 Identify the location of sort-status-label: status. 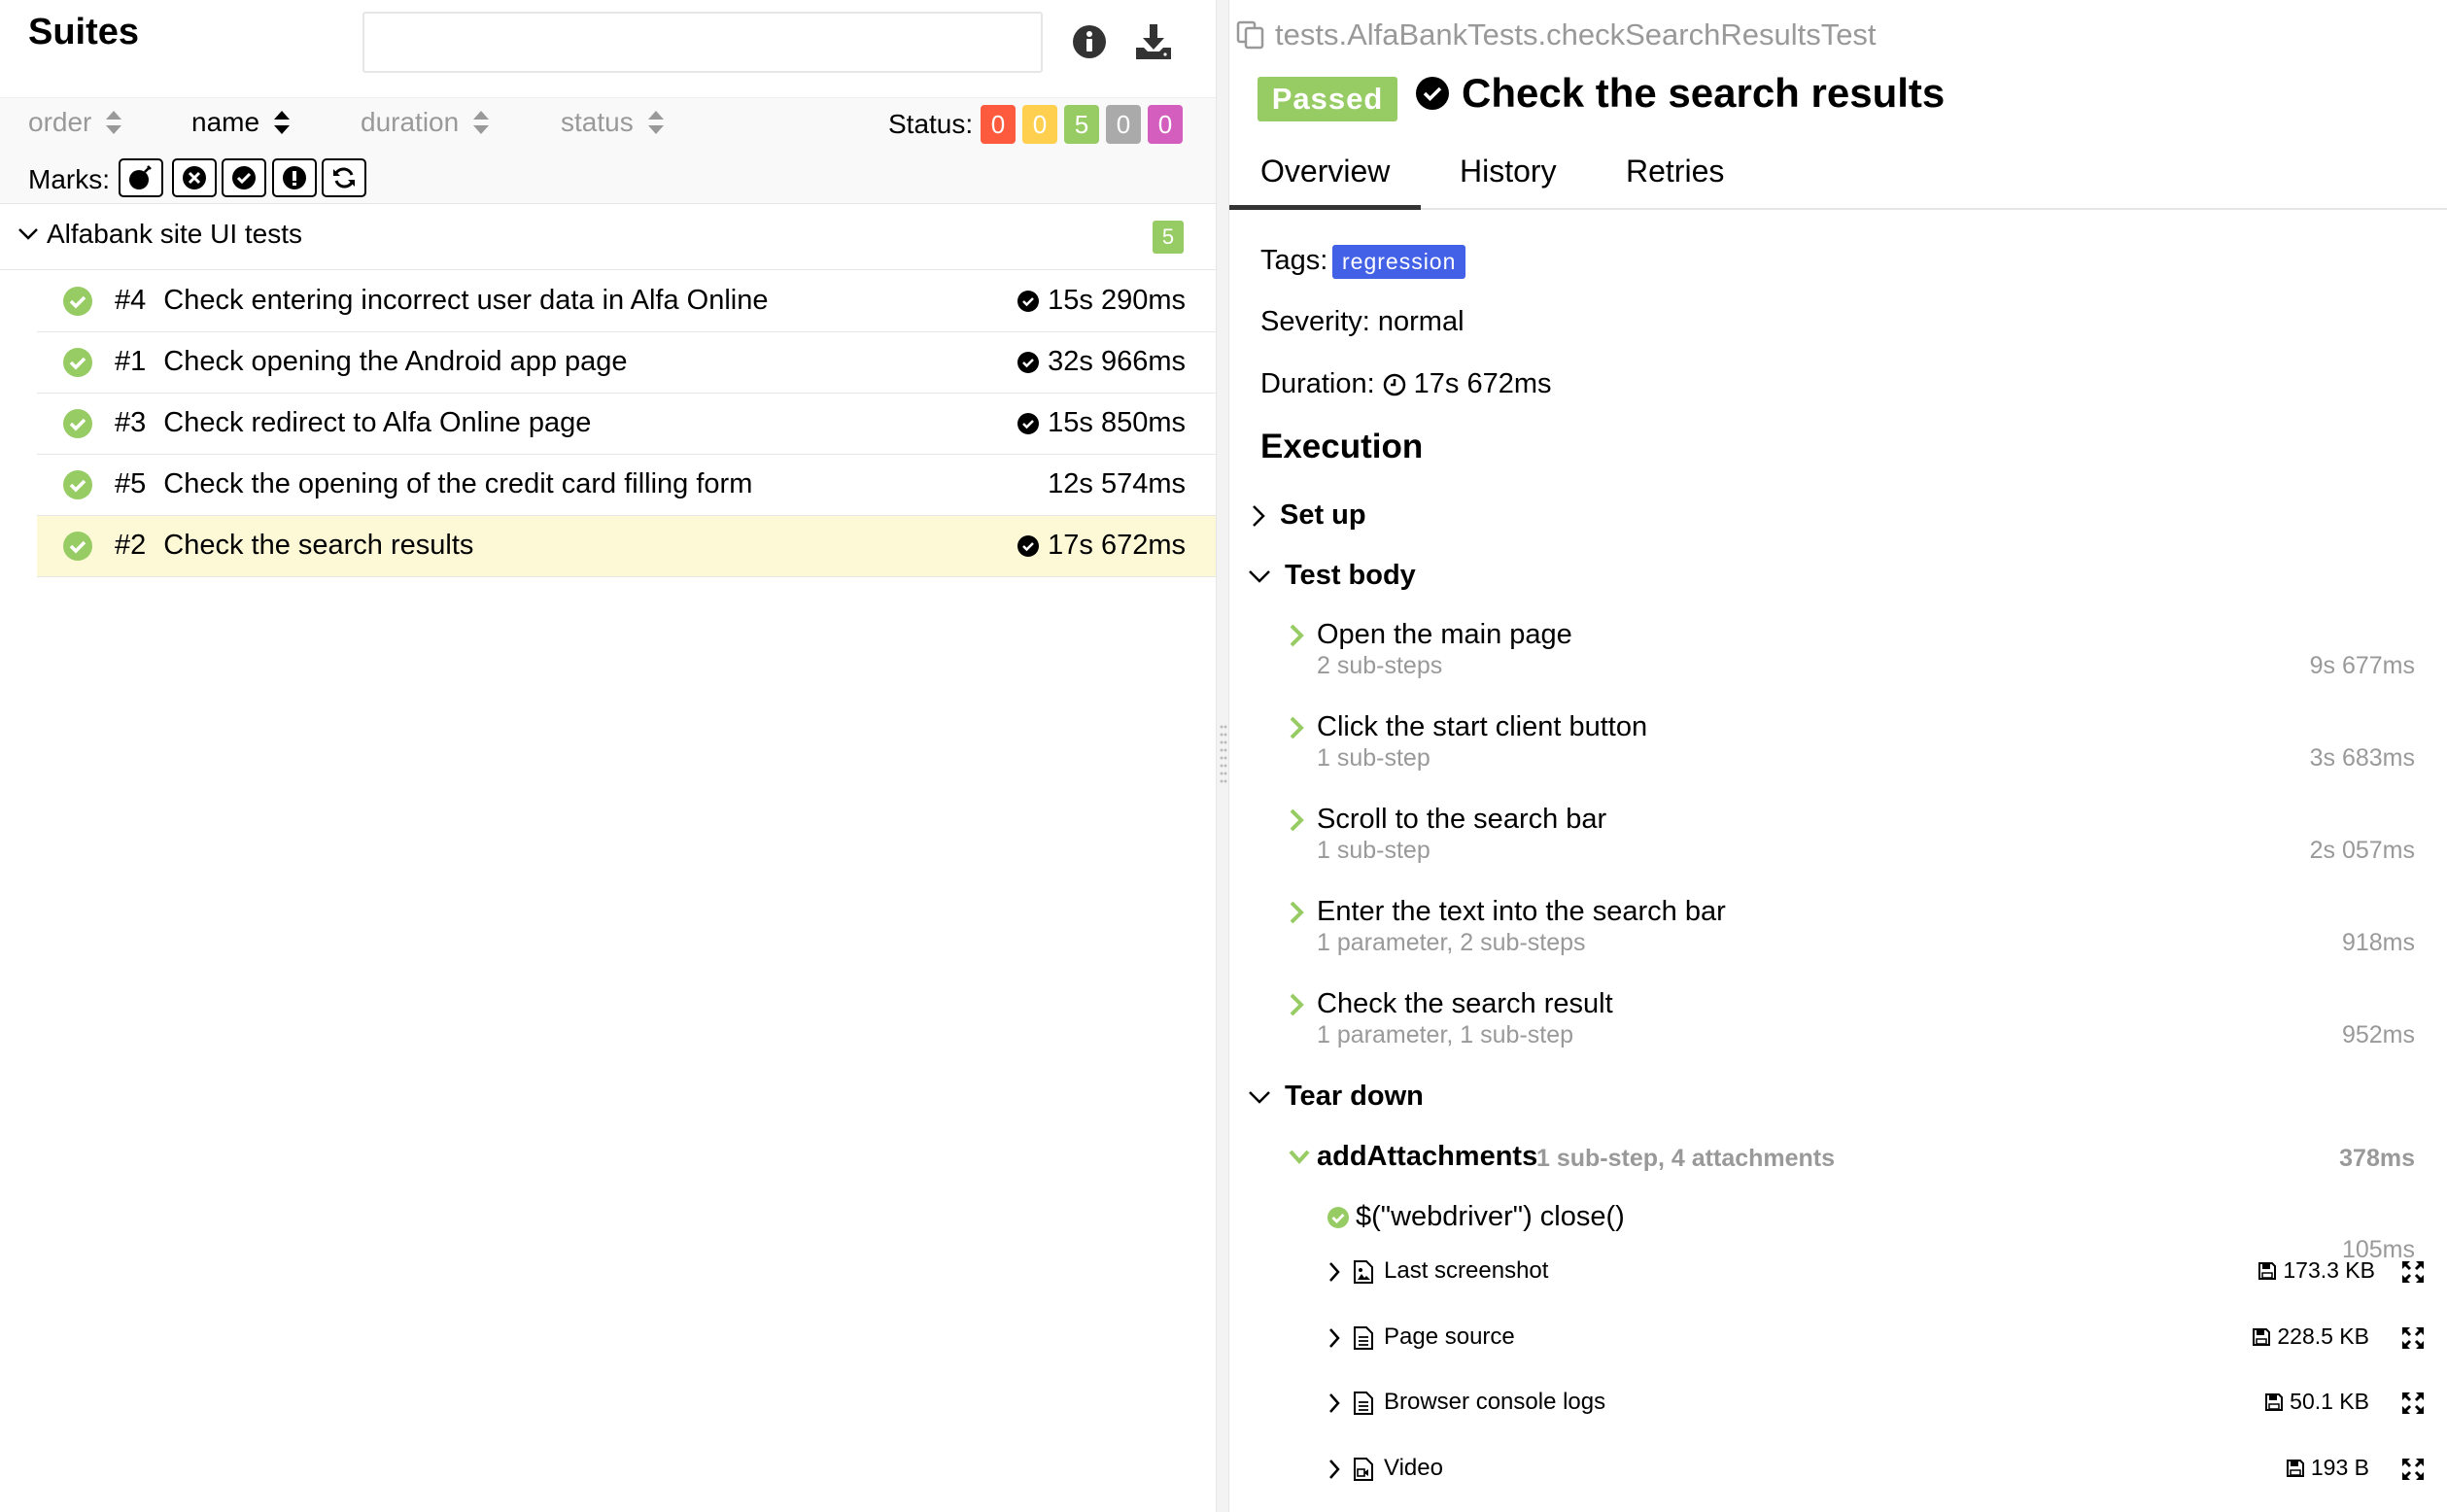
(597, 122).